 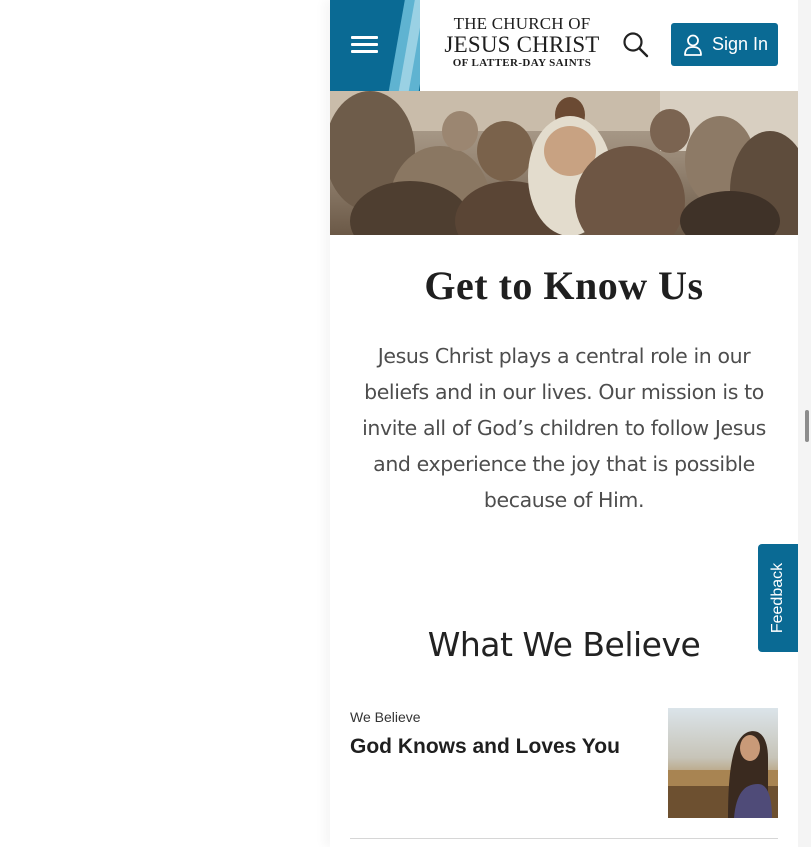 What do you see at coordinates (564, 773) in the screenshot?
I see `belief-card: We Believe God Knows and Loves You` at bounding box center [564, 773].